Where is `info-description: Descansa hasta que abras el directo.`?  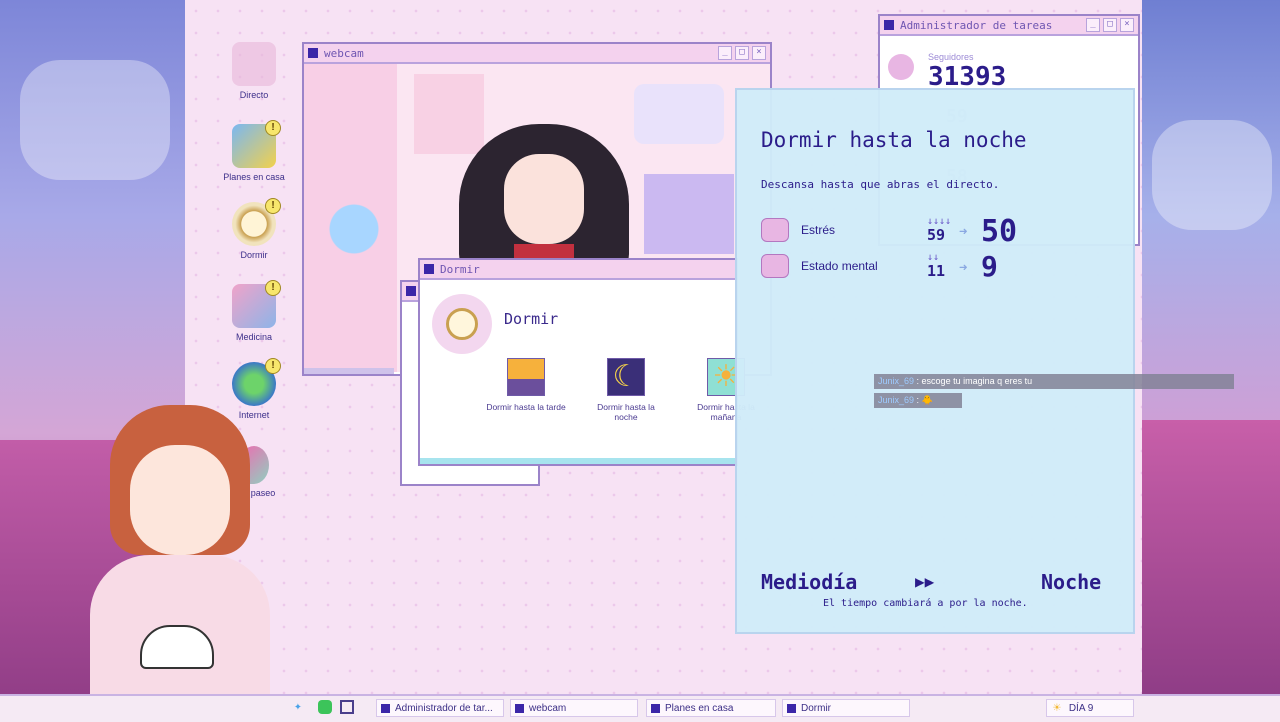
info-description: Descansa hasta que abras el directo. is located at coordinates (880, 184).